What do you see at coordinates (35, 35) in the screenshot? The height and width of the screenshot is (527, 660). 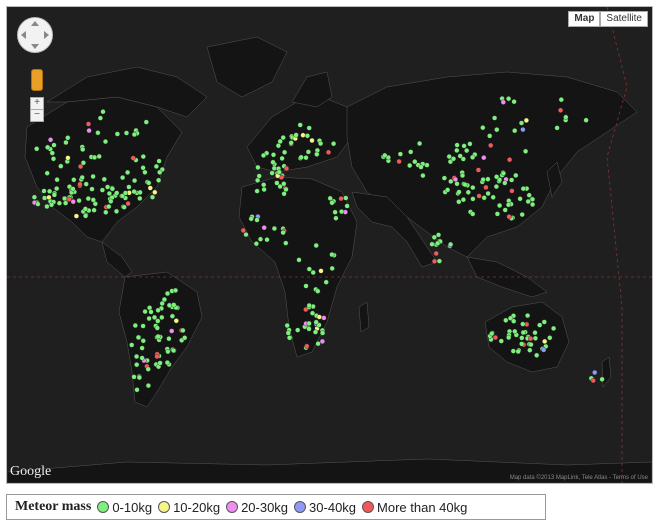 I see `pan-control` at bounding box center [35, 35].